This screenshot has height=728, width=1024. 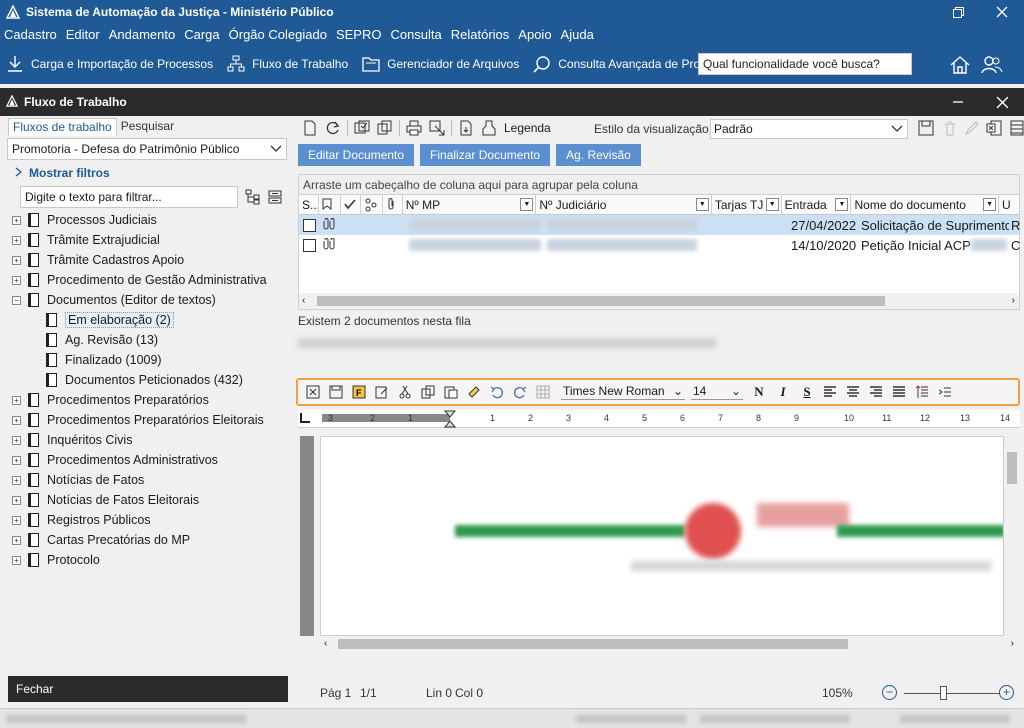 I want to click on menu-cadastro: Cadastro, so click(x=30, y=34).